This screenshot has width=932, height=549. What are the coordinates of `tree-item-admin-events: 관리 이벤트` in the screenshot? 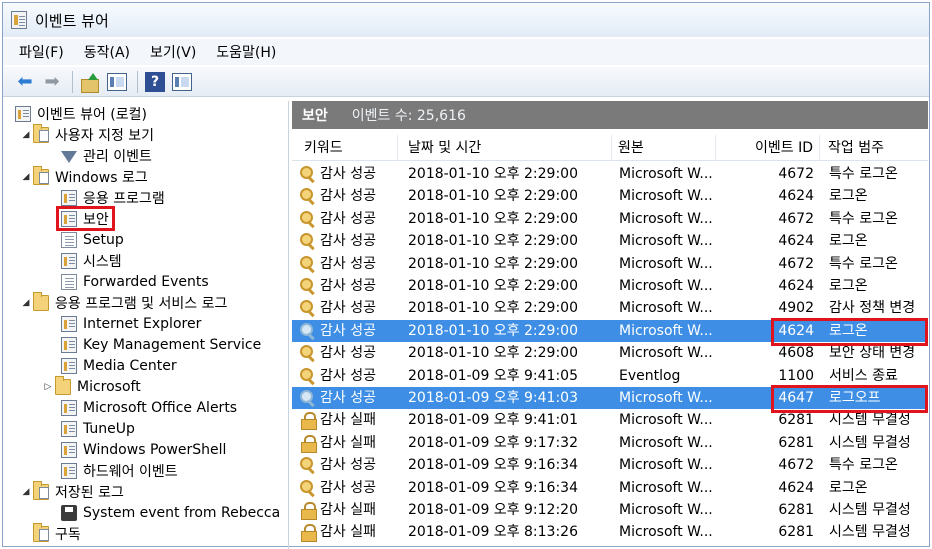 It's located at (106, 155).